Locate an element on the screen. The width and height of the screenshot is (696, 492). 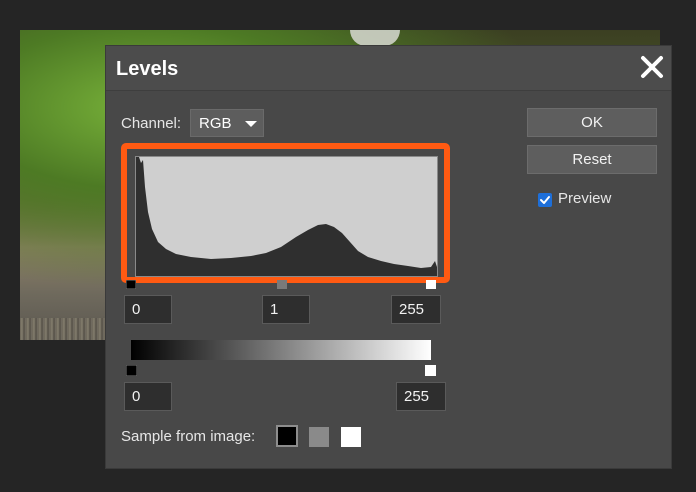
output-shadow-handle is located at coordinates (131, 370).